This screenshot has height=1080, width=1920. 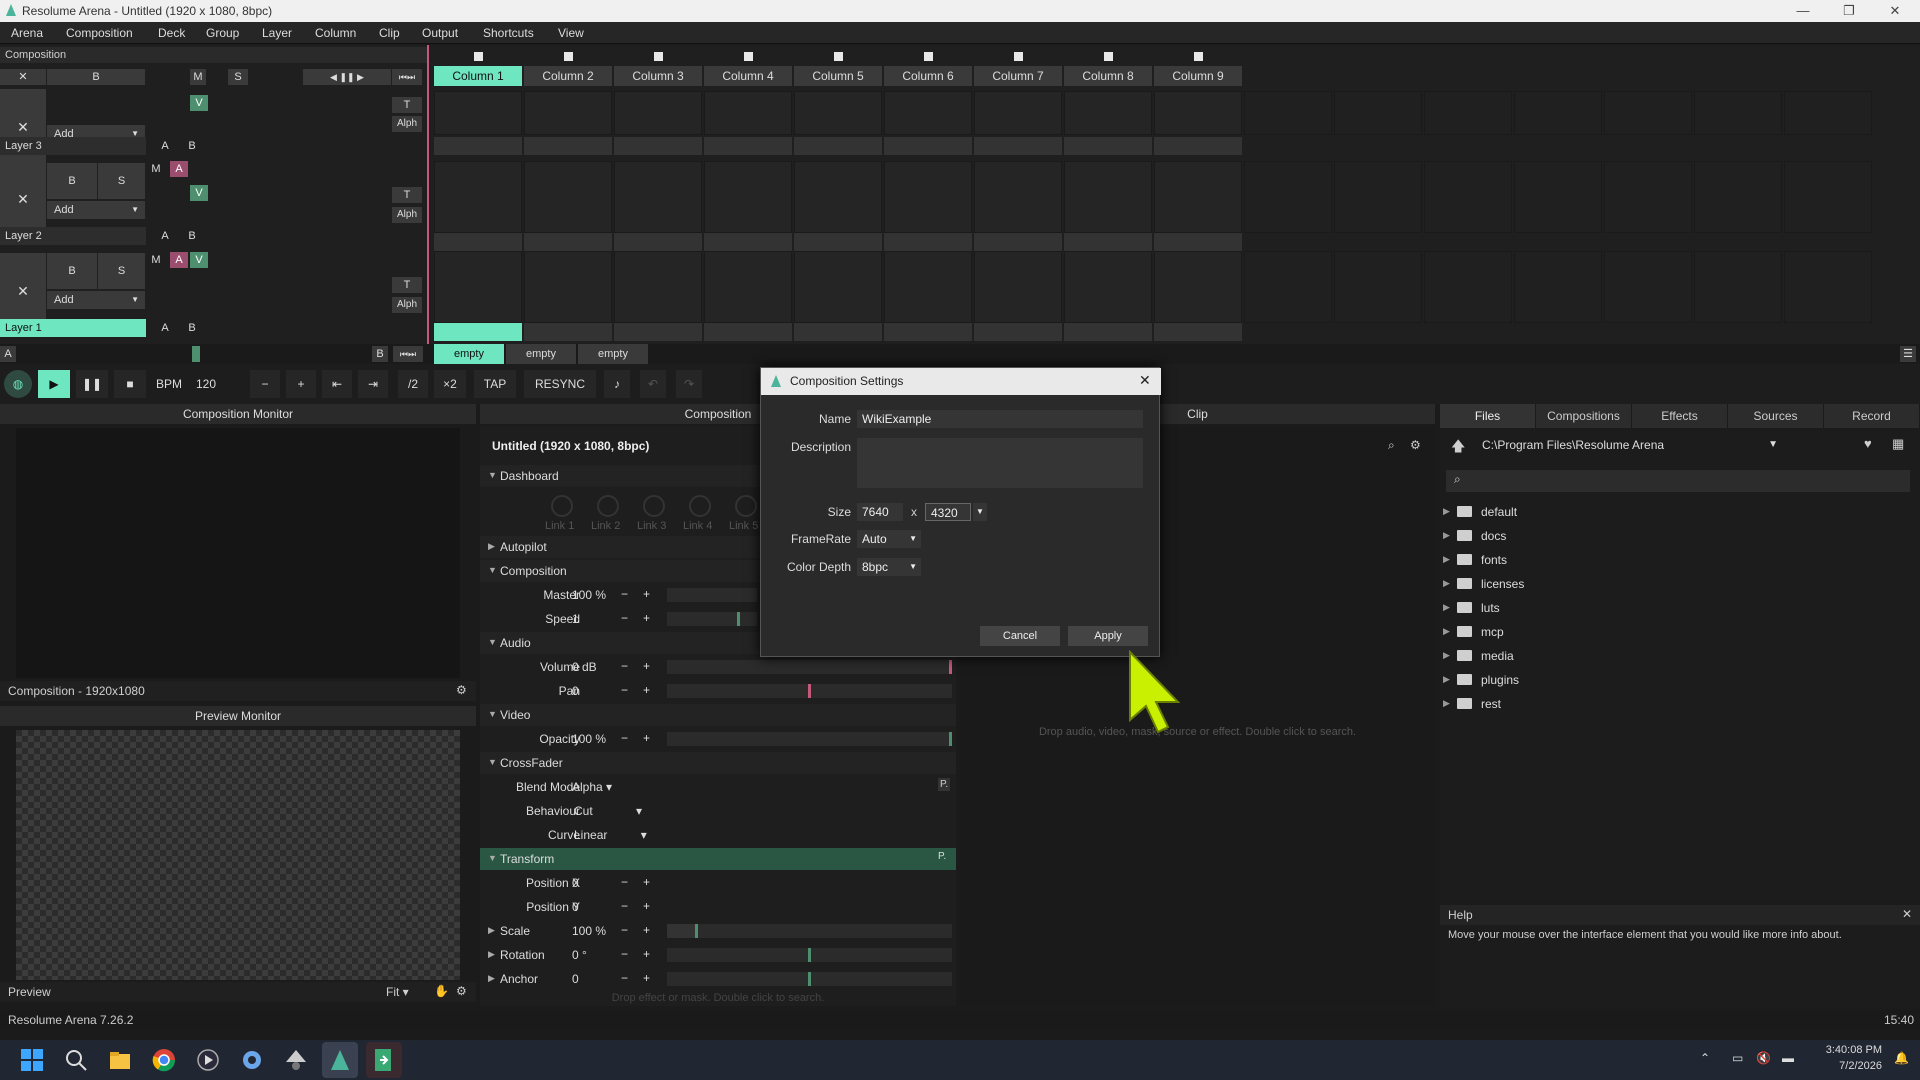 What do you see at coordinates (608, 811) in the screenshot?
I see `behaviour-dropdown: Cut ▾` at bounding box center [608, 811].